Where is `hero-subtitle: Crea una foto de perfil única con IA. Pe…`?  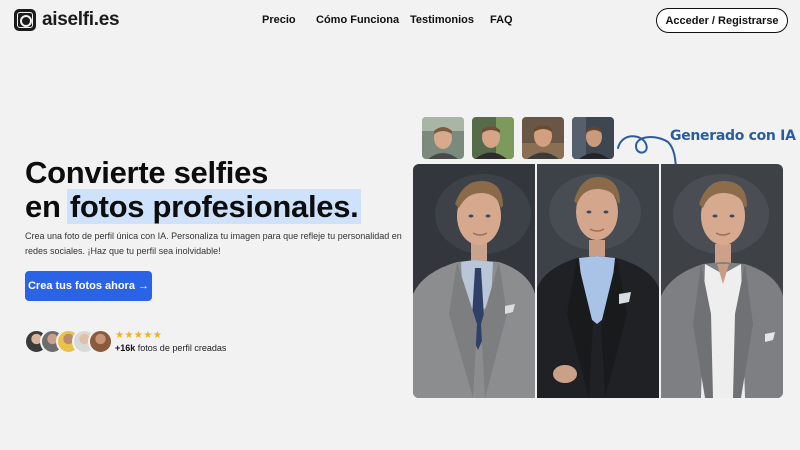
hero-subtitle: Crea una foto de perfil única con IA. Pe… is located at coordinates (213, 243).